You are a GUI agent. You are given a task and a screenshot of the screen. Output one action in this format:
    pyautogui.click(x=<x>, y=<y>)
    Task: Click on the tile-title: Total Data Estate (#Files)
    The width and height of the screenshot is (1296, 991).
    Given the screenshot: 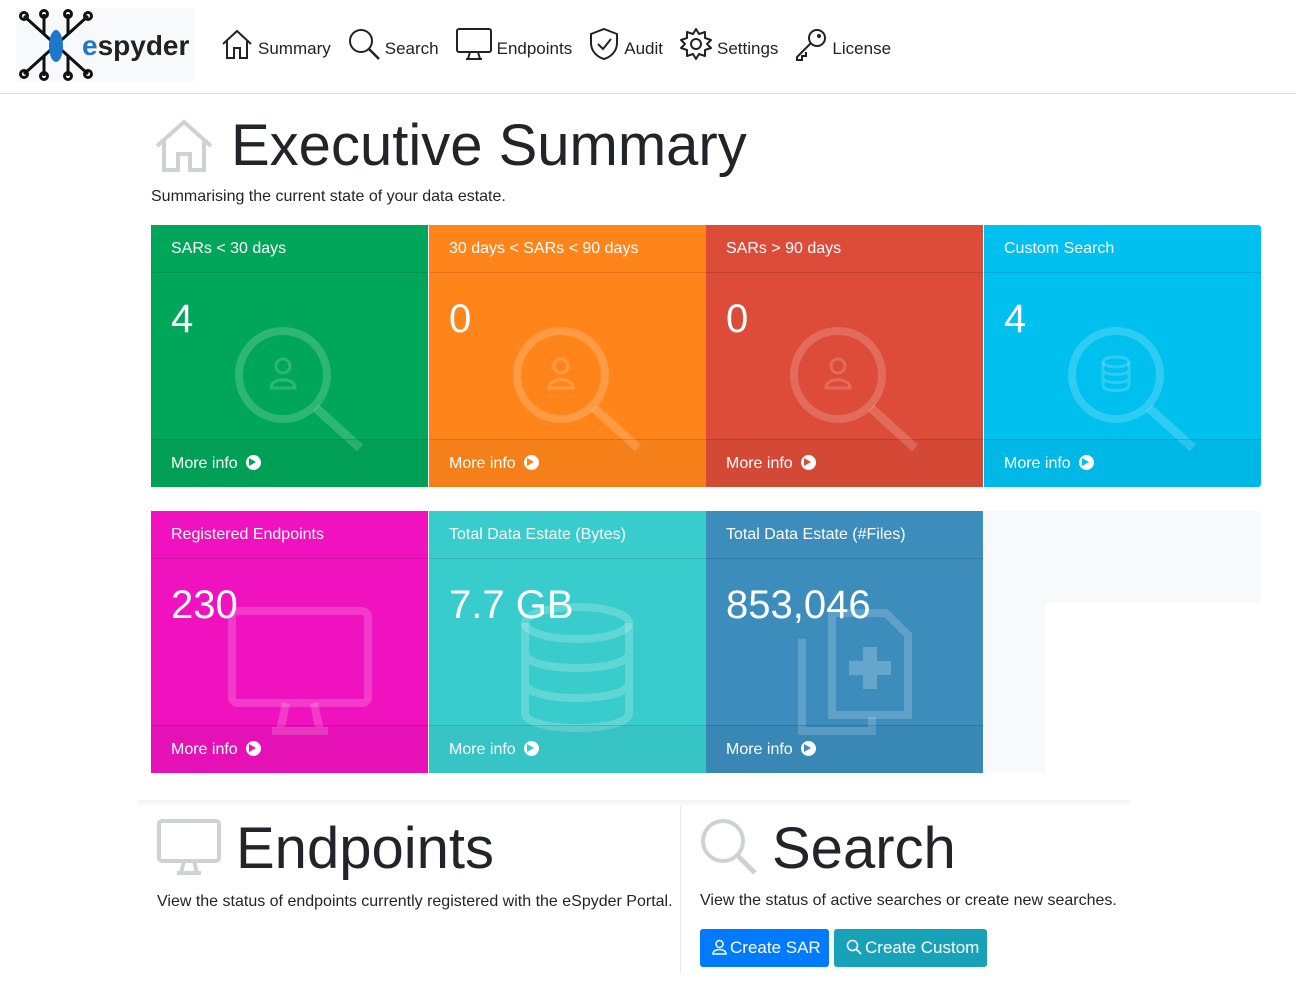 What is the action you would take?
    pyautogui.click(x=844, y=535)
    